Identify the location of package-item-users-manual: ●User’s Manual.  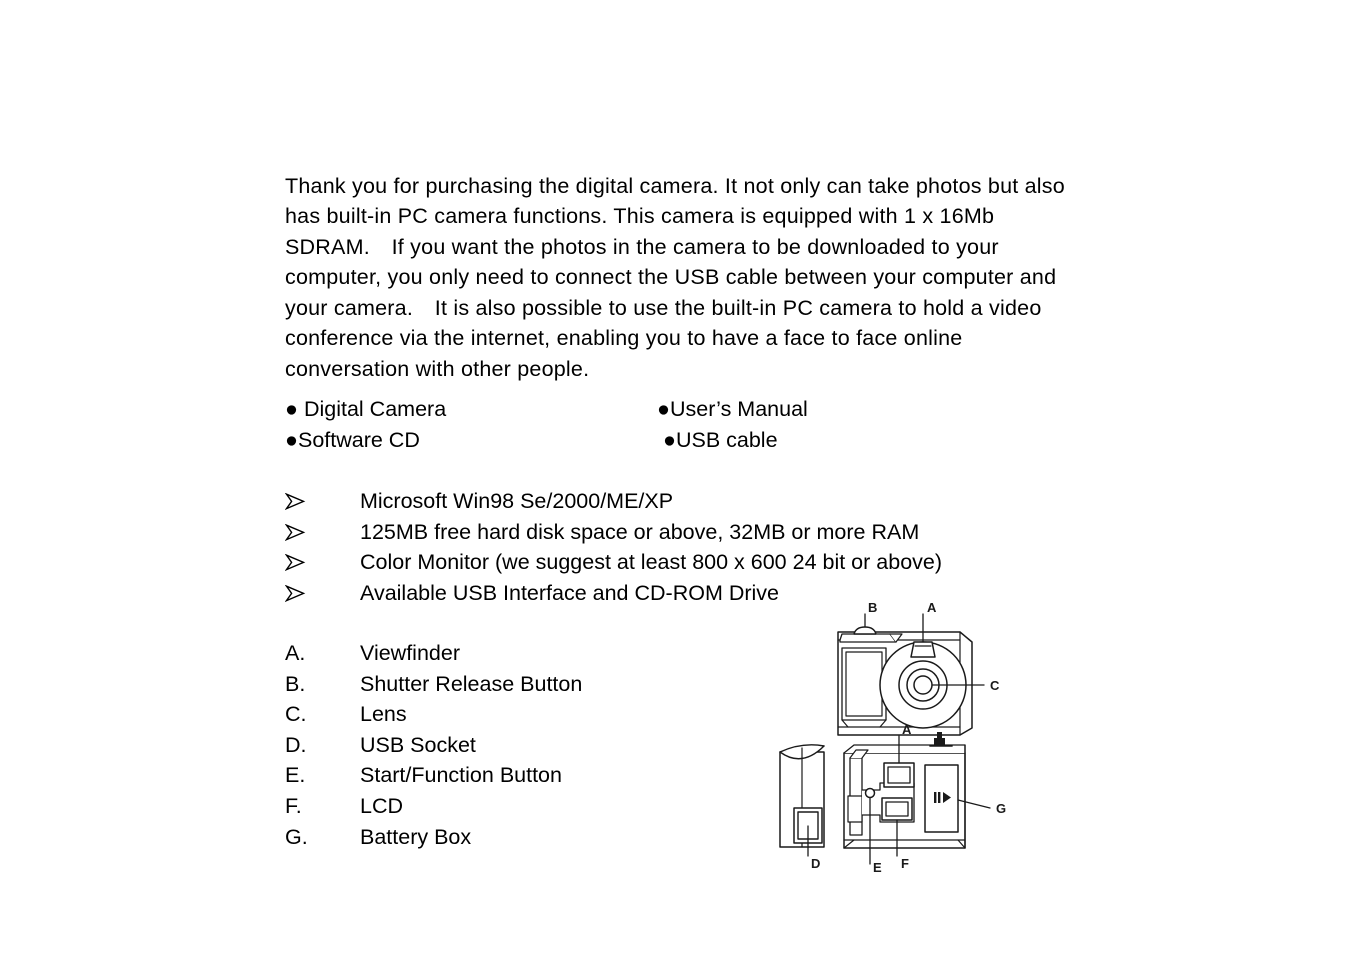
(732, 409).